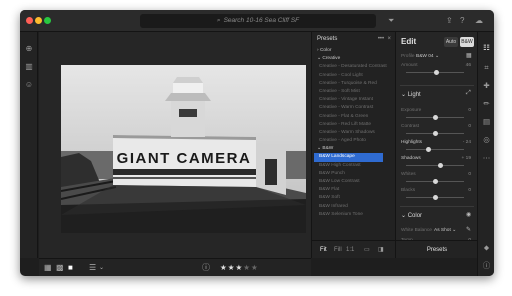 This screenshot has width=512, height=296. Describe the element at coordinates (353, 84) in the screenshot. I see `preset-item: Creative - Turquoise & Red` at that location.